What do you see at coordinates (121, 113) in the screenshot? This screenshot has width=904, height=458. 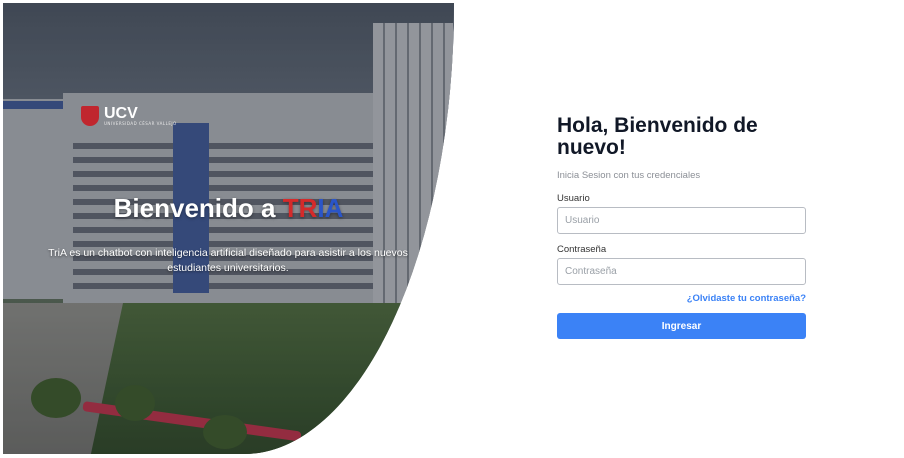 I see `ucv-logo-text: UCV` at bounding box center [121, 113].